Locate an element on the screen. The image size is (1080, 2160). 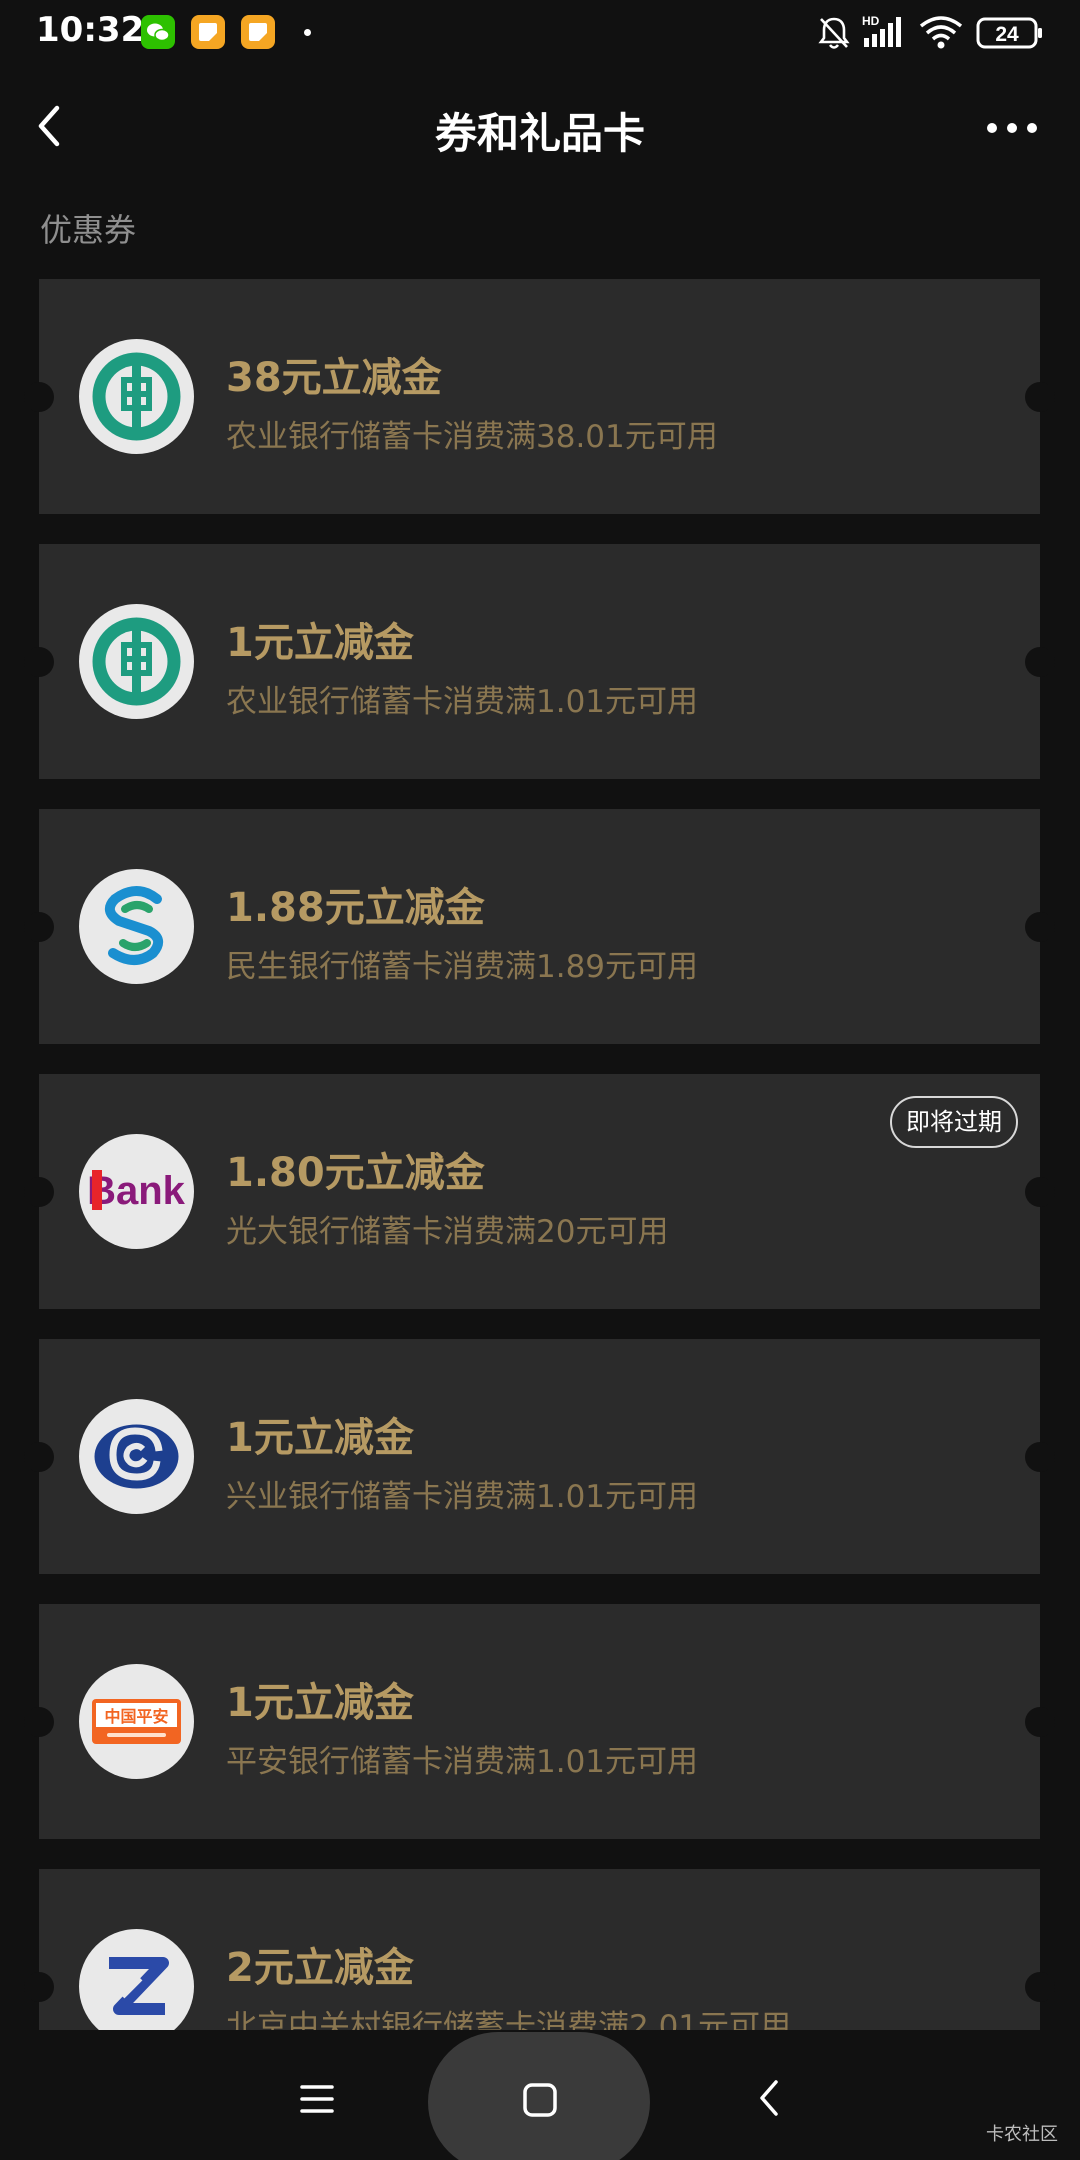
coupon-title: 2元立减金 is located at coordinates (320, 1968).